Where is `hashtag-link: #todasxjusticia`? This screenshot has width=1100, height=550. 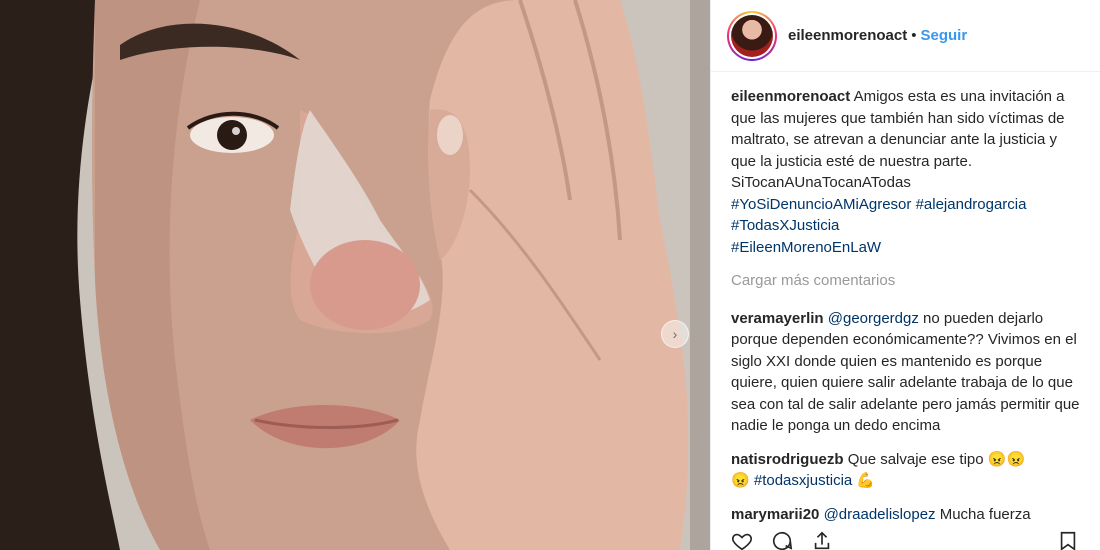 hashtag-link: #todasxjusticia is located at coordinates (803, 480).